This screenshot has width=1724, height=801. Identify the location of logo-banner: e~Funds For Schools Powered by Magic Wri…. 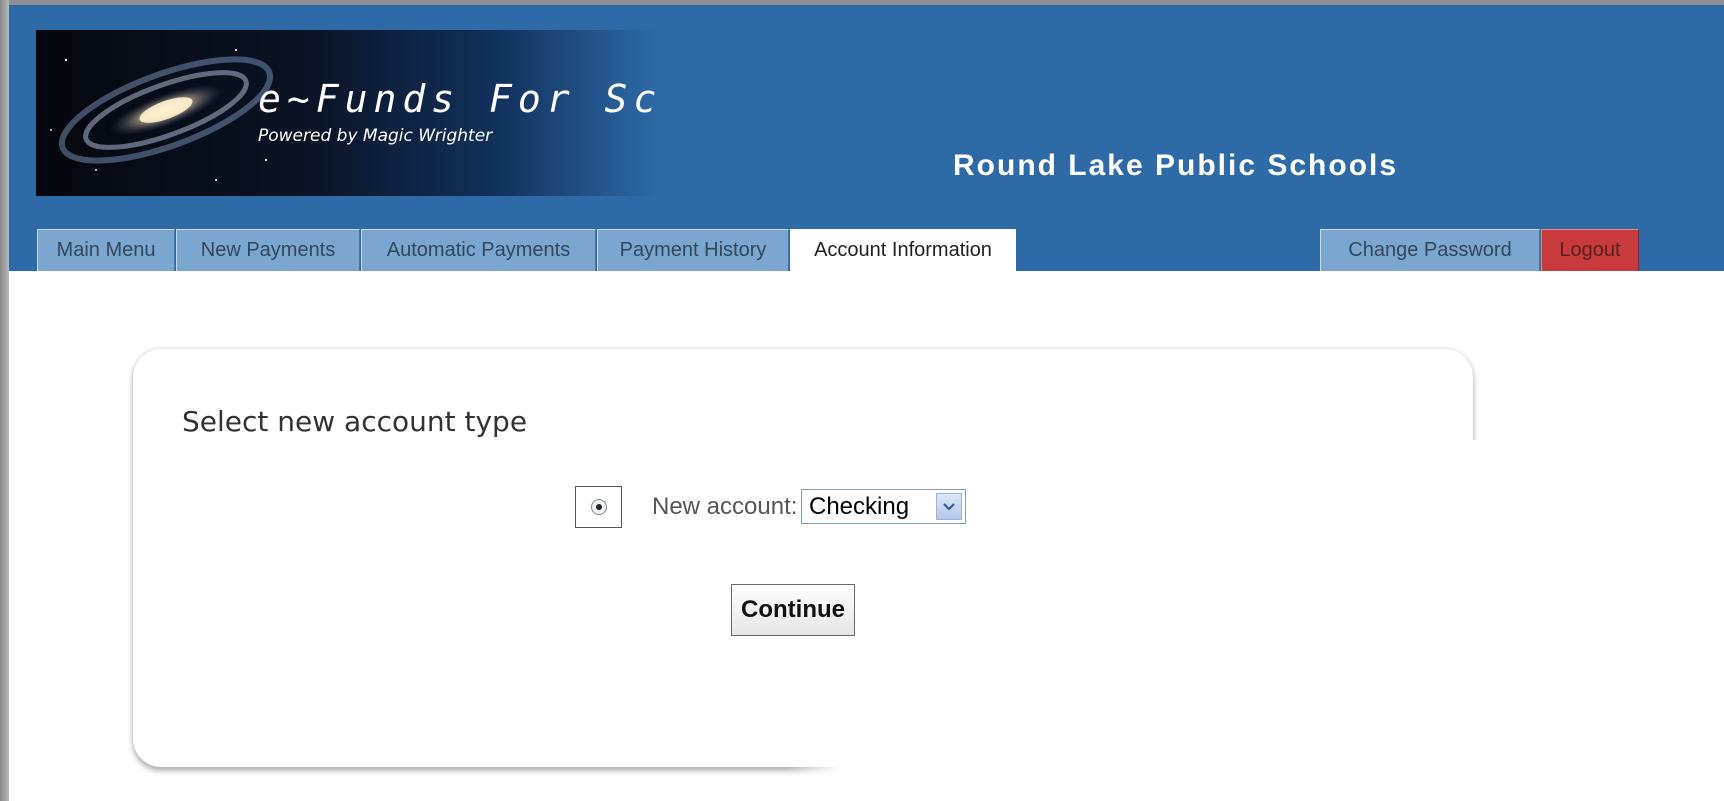
(346, 113).